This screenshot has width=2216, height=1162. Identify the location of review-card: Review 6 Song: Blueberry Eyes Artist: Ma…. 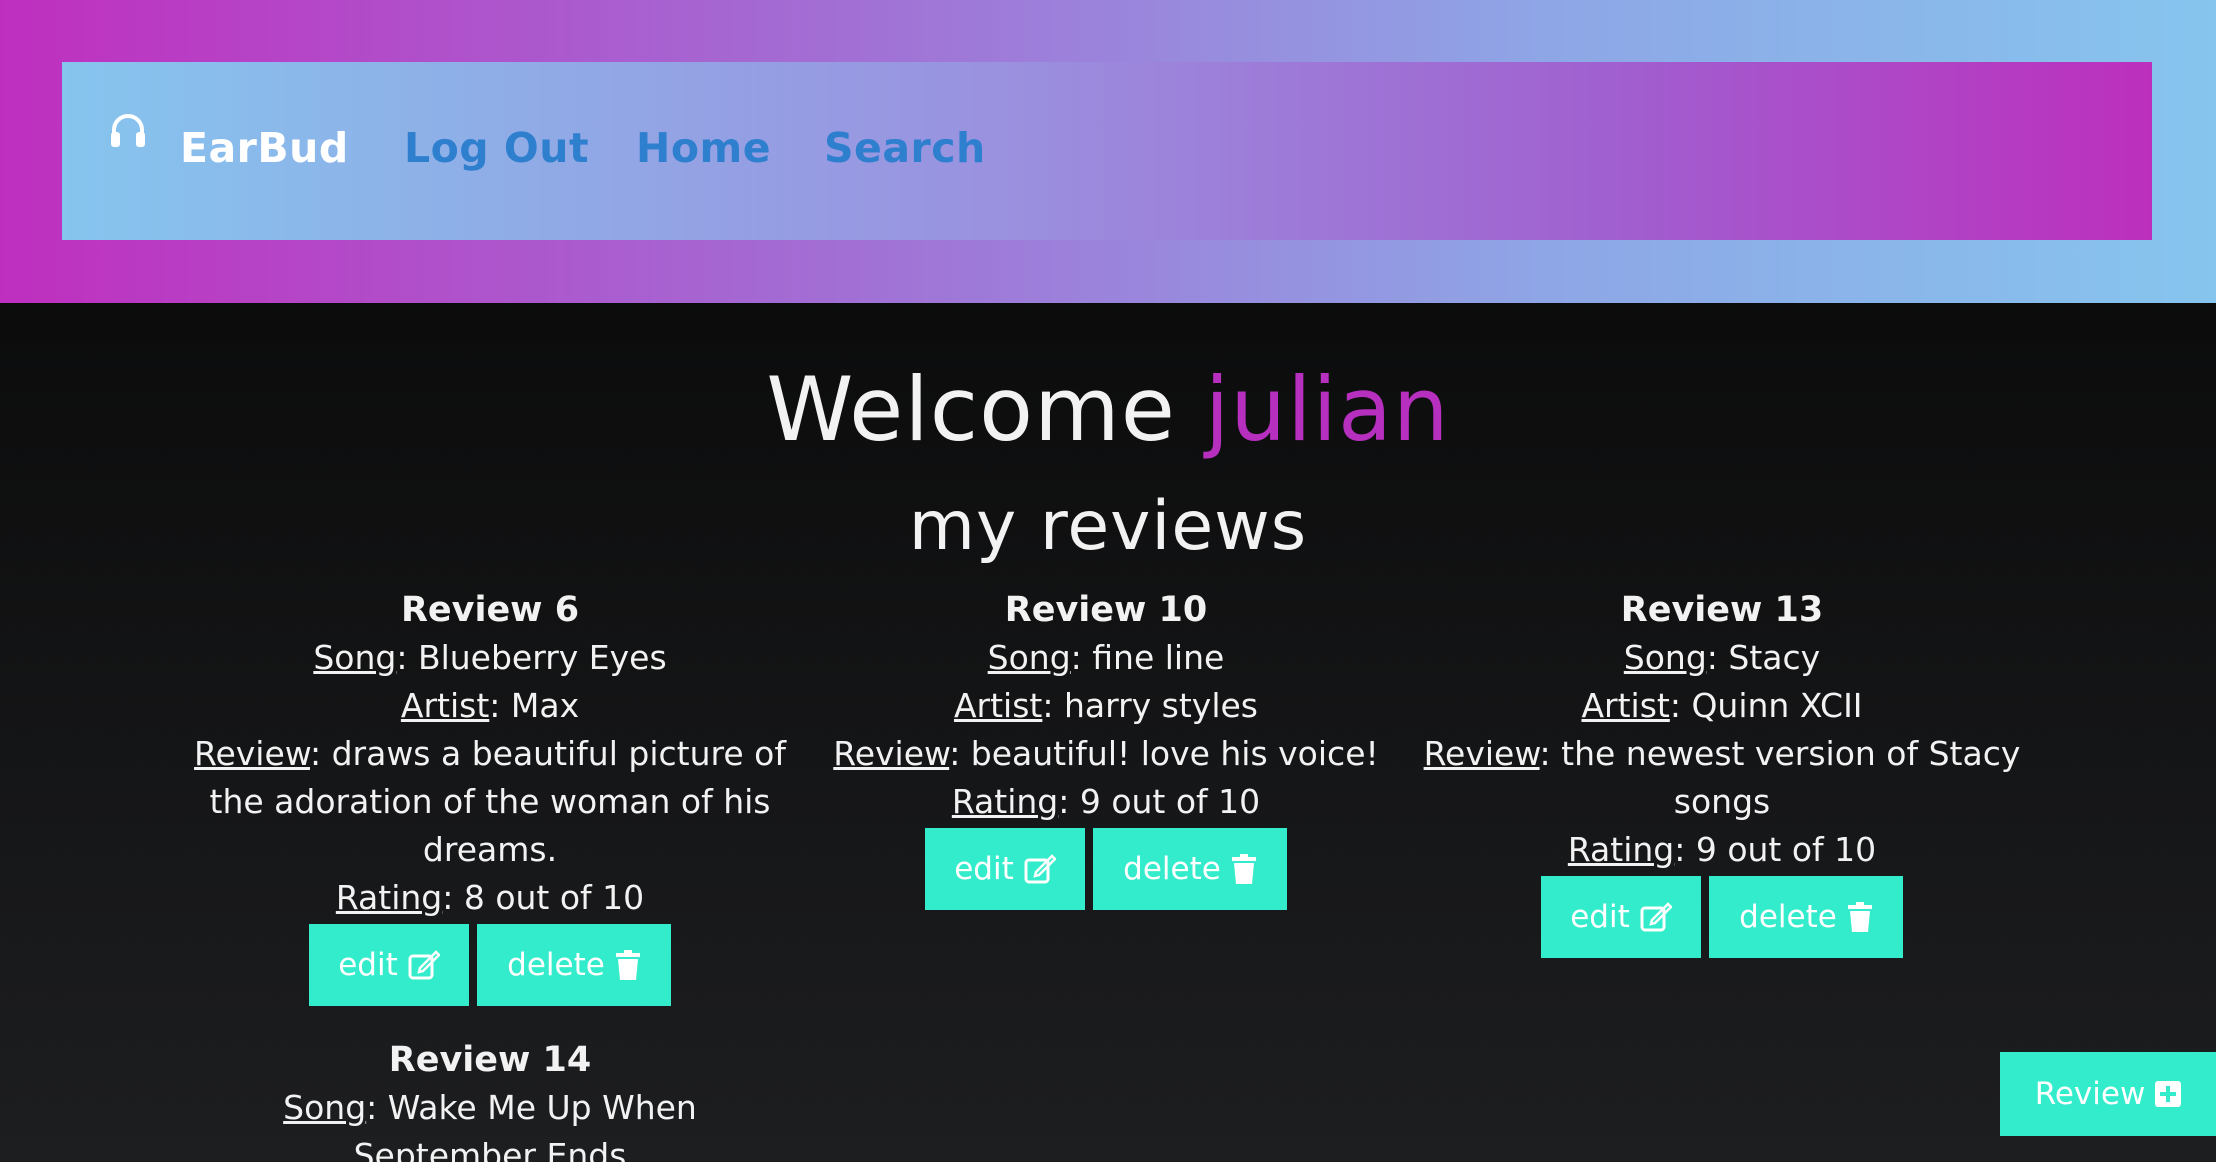
(490, 796).